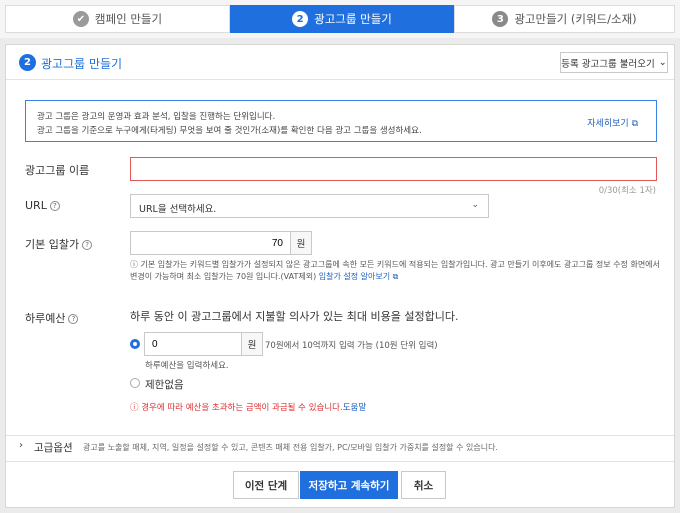  What do you see at coordinates (300, 19) in the screenshot?
I see `step-adgroup-number: 2` at bounding box center [300, 19].